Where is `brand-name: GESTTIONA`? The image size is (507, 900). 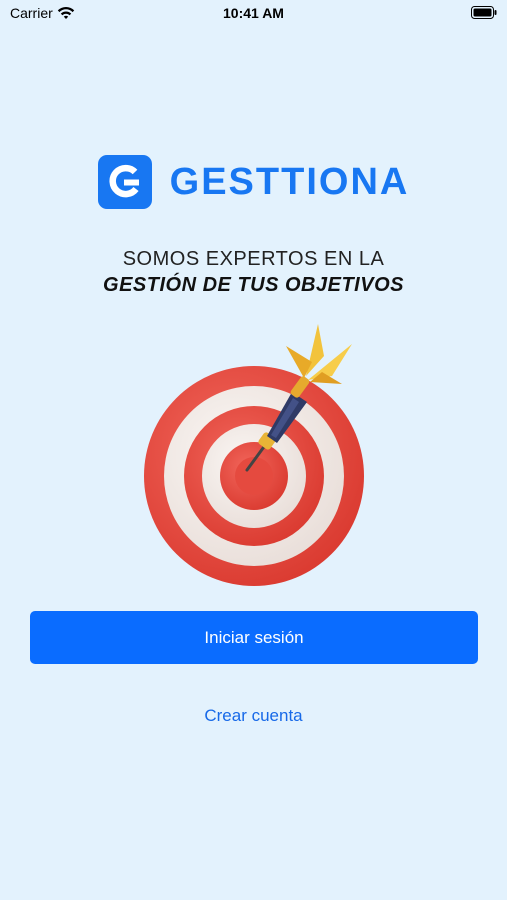 brand-name: GESTTIONA is located at coordinates (289, 181).